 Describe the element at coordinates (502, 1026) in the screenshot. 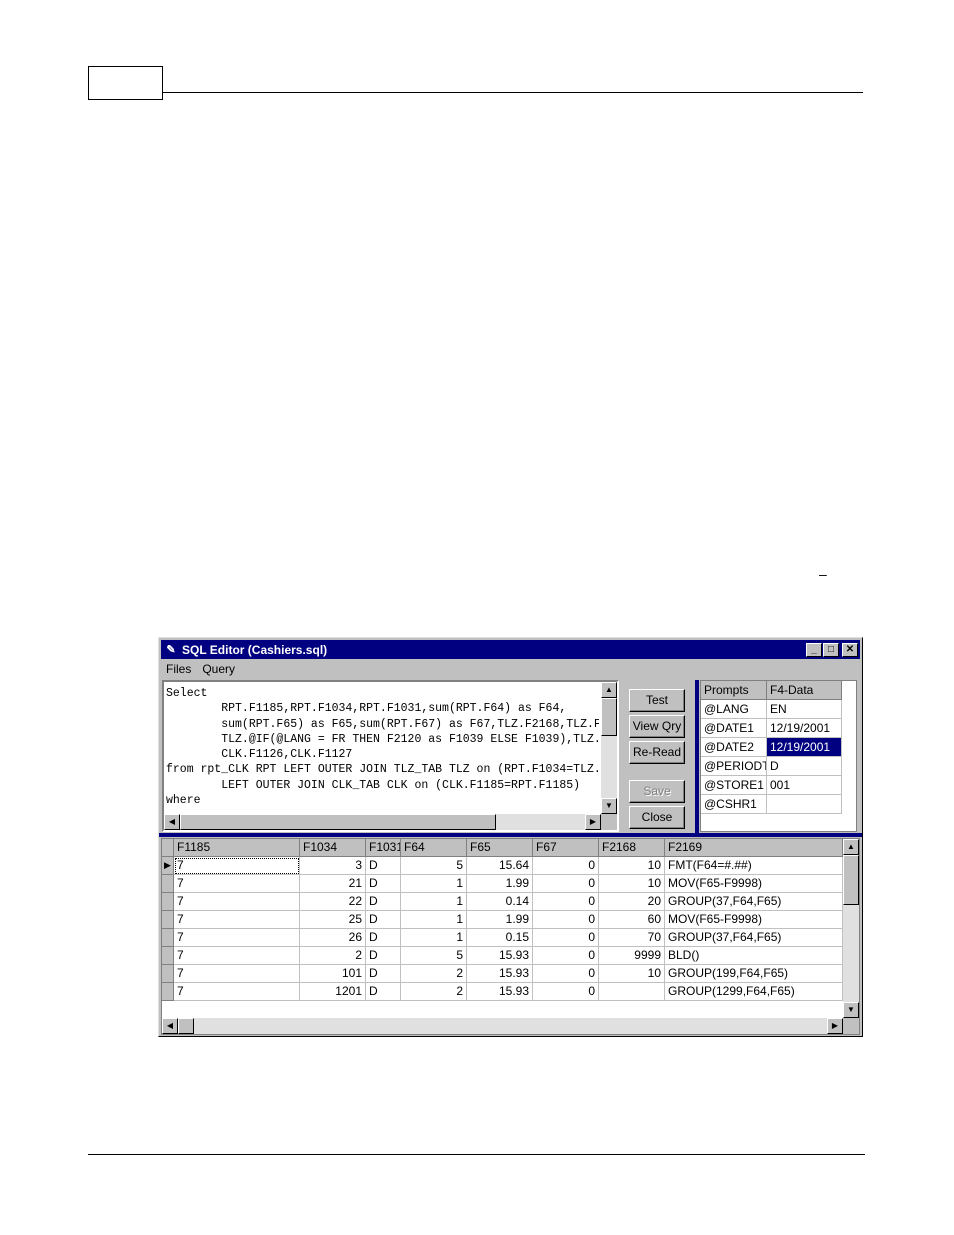

I see `grid-horizontal-scrollbar: ◀ ▶` at that location.